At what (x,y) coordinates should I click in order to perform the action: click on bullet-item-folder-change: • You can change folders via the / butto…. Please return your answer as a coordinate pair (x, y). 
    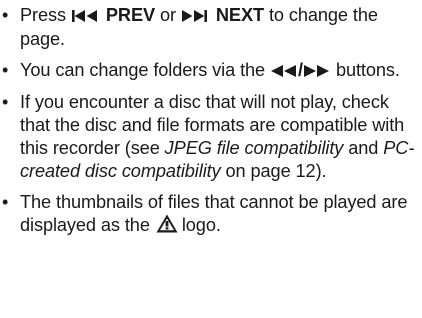
    Looking at the image, I should click on (210, 71).